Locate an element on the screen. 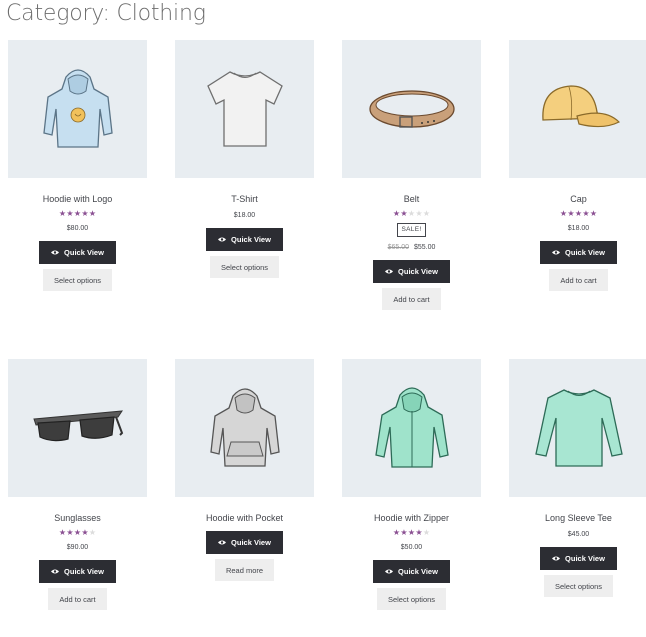 Image resolution: width=646 pixels, height=637 pixels. original-price: $65.00 is located at coordinates (398, 247).